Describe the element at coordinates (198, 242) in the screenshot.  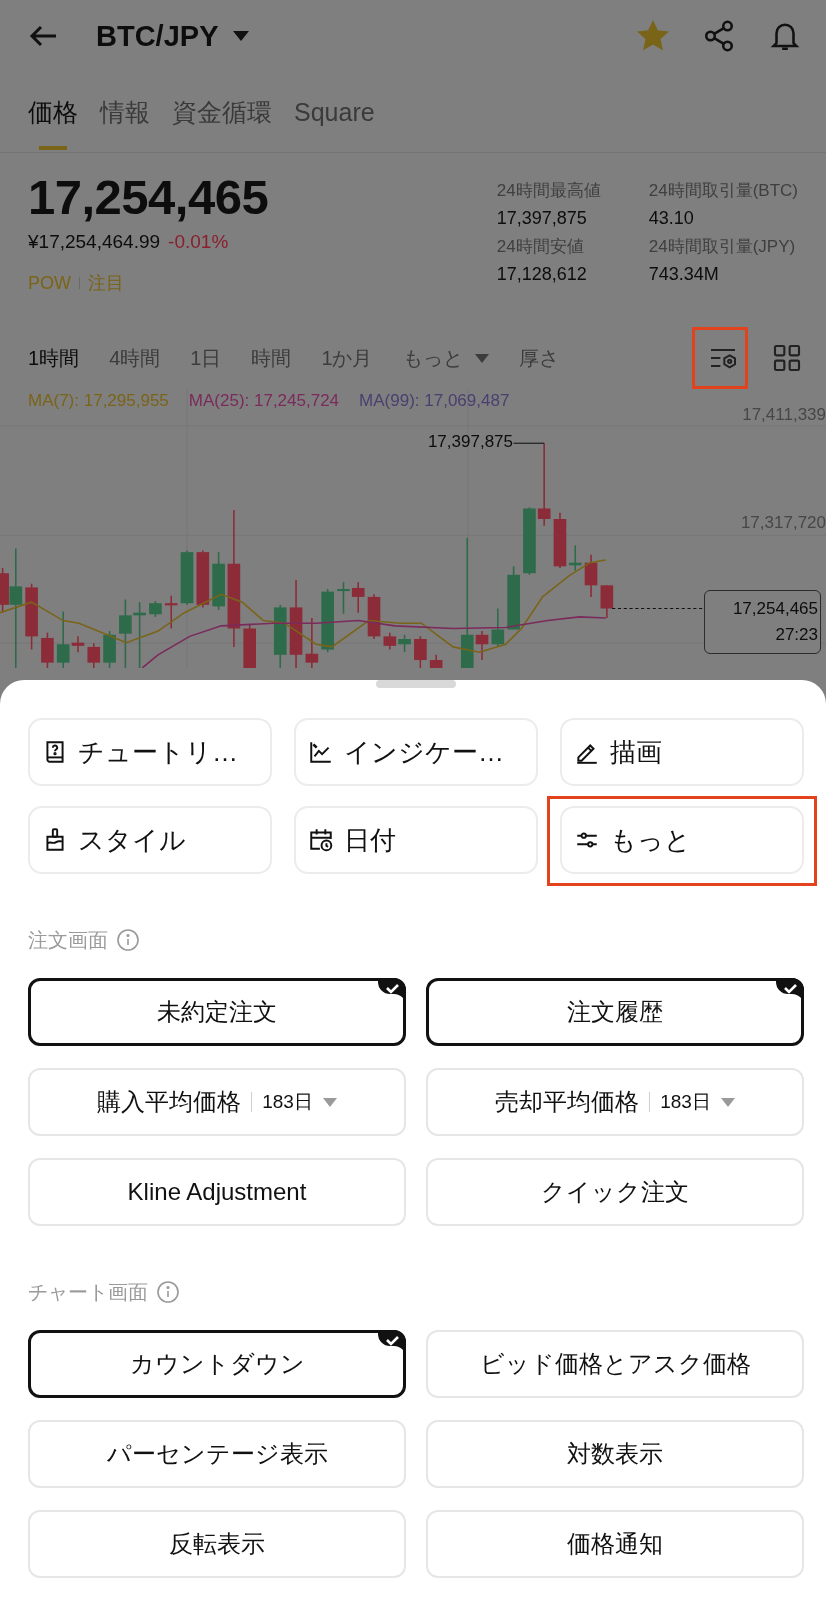
I see `price-change: -0.01%` at that location.